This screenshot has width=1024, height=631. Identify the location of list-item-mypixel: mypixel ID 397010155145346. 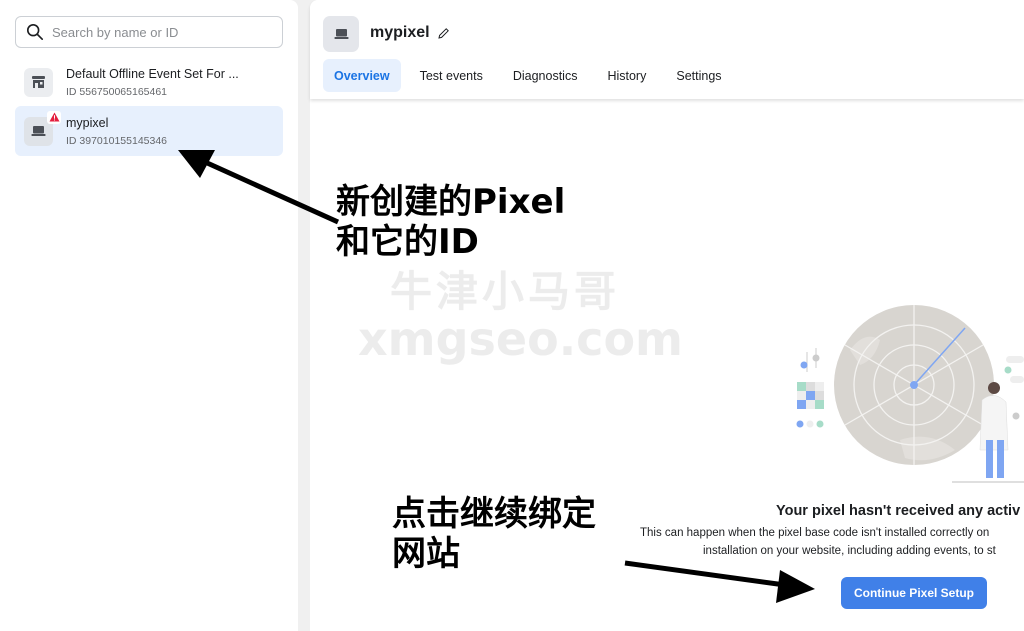
(149, 131).